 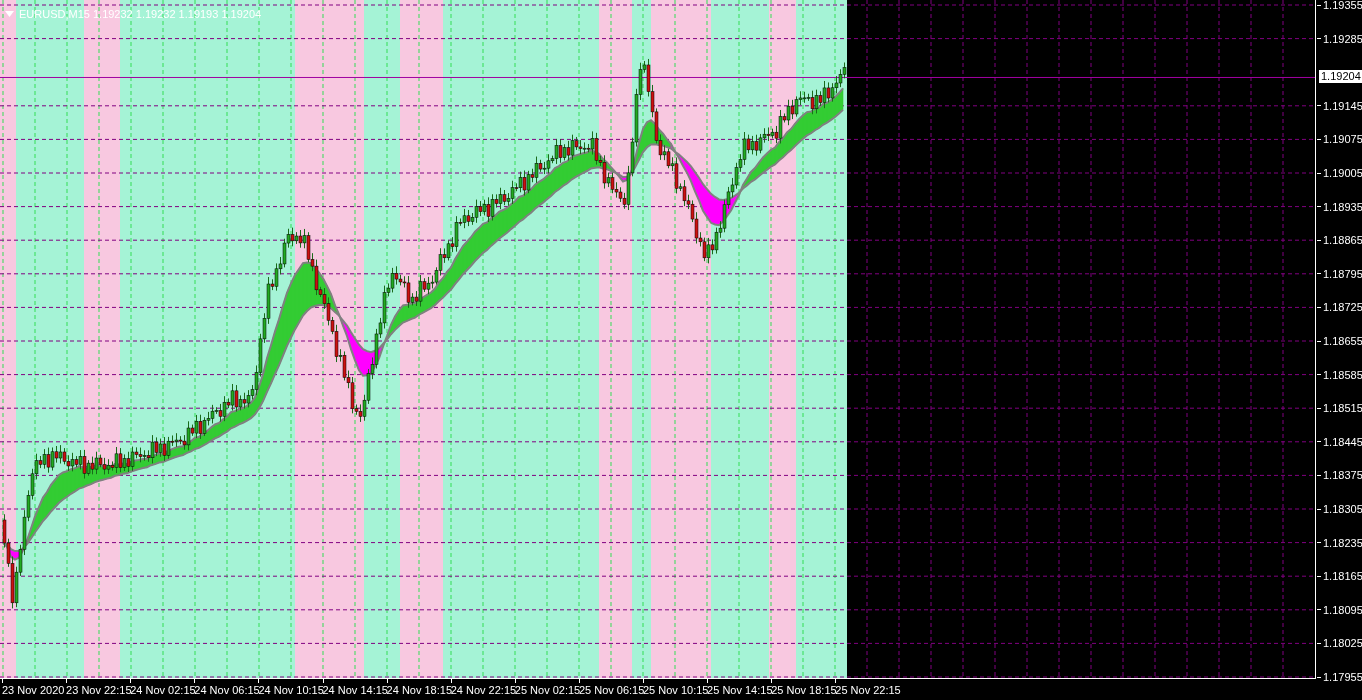 What do you see at coordinates (1342, 374) in the screenshot?
I see `price-label: 1.18585` at bounding box center [1342, 374].